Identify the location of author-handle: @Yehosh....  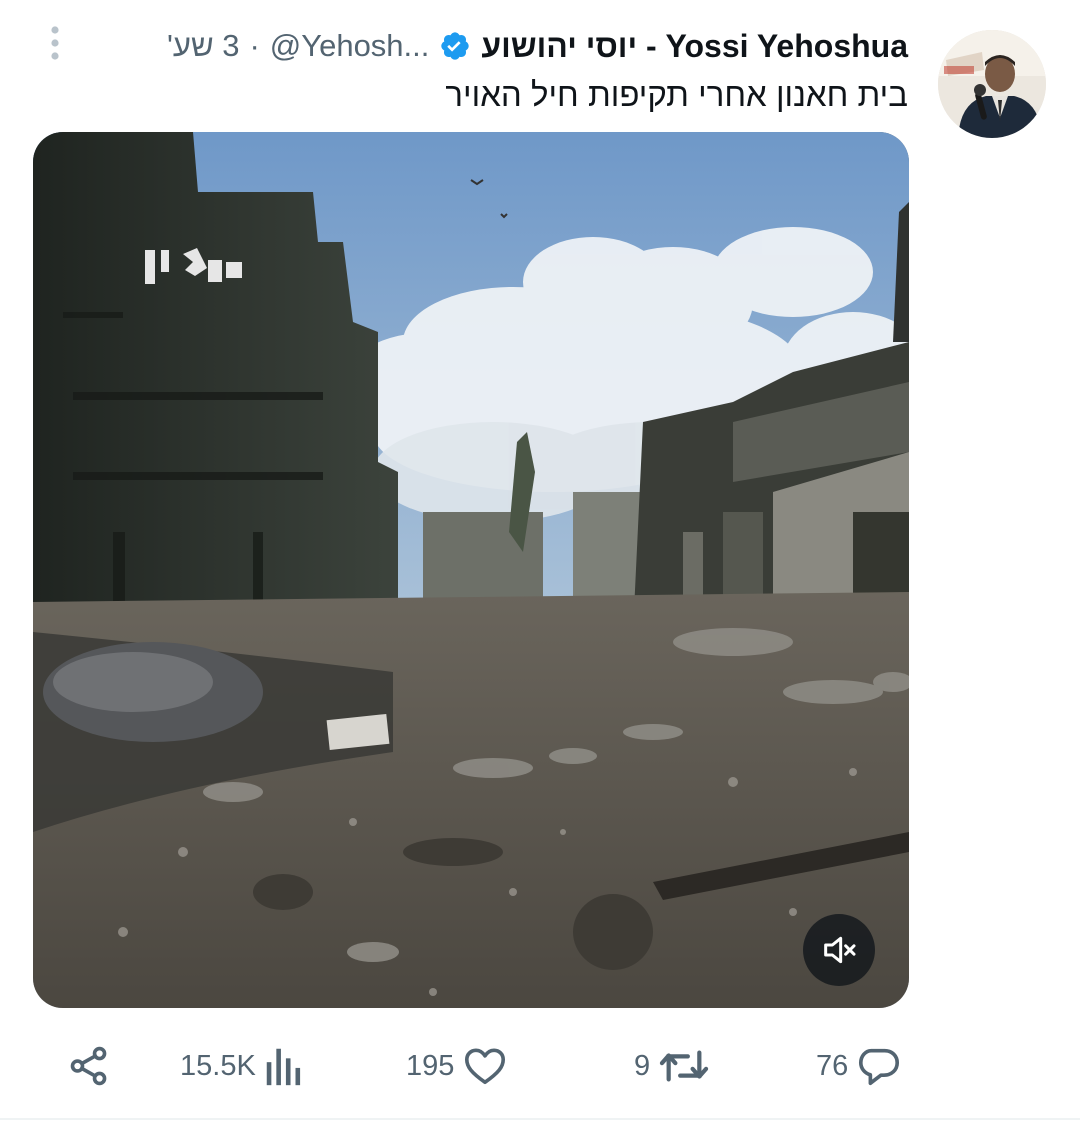
(350, 46).